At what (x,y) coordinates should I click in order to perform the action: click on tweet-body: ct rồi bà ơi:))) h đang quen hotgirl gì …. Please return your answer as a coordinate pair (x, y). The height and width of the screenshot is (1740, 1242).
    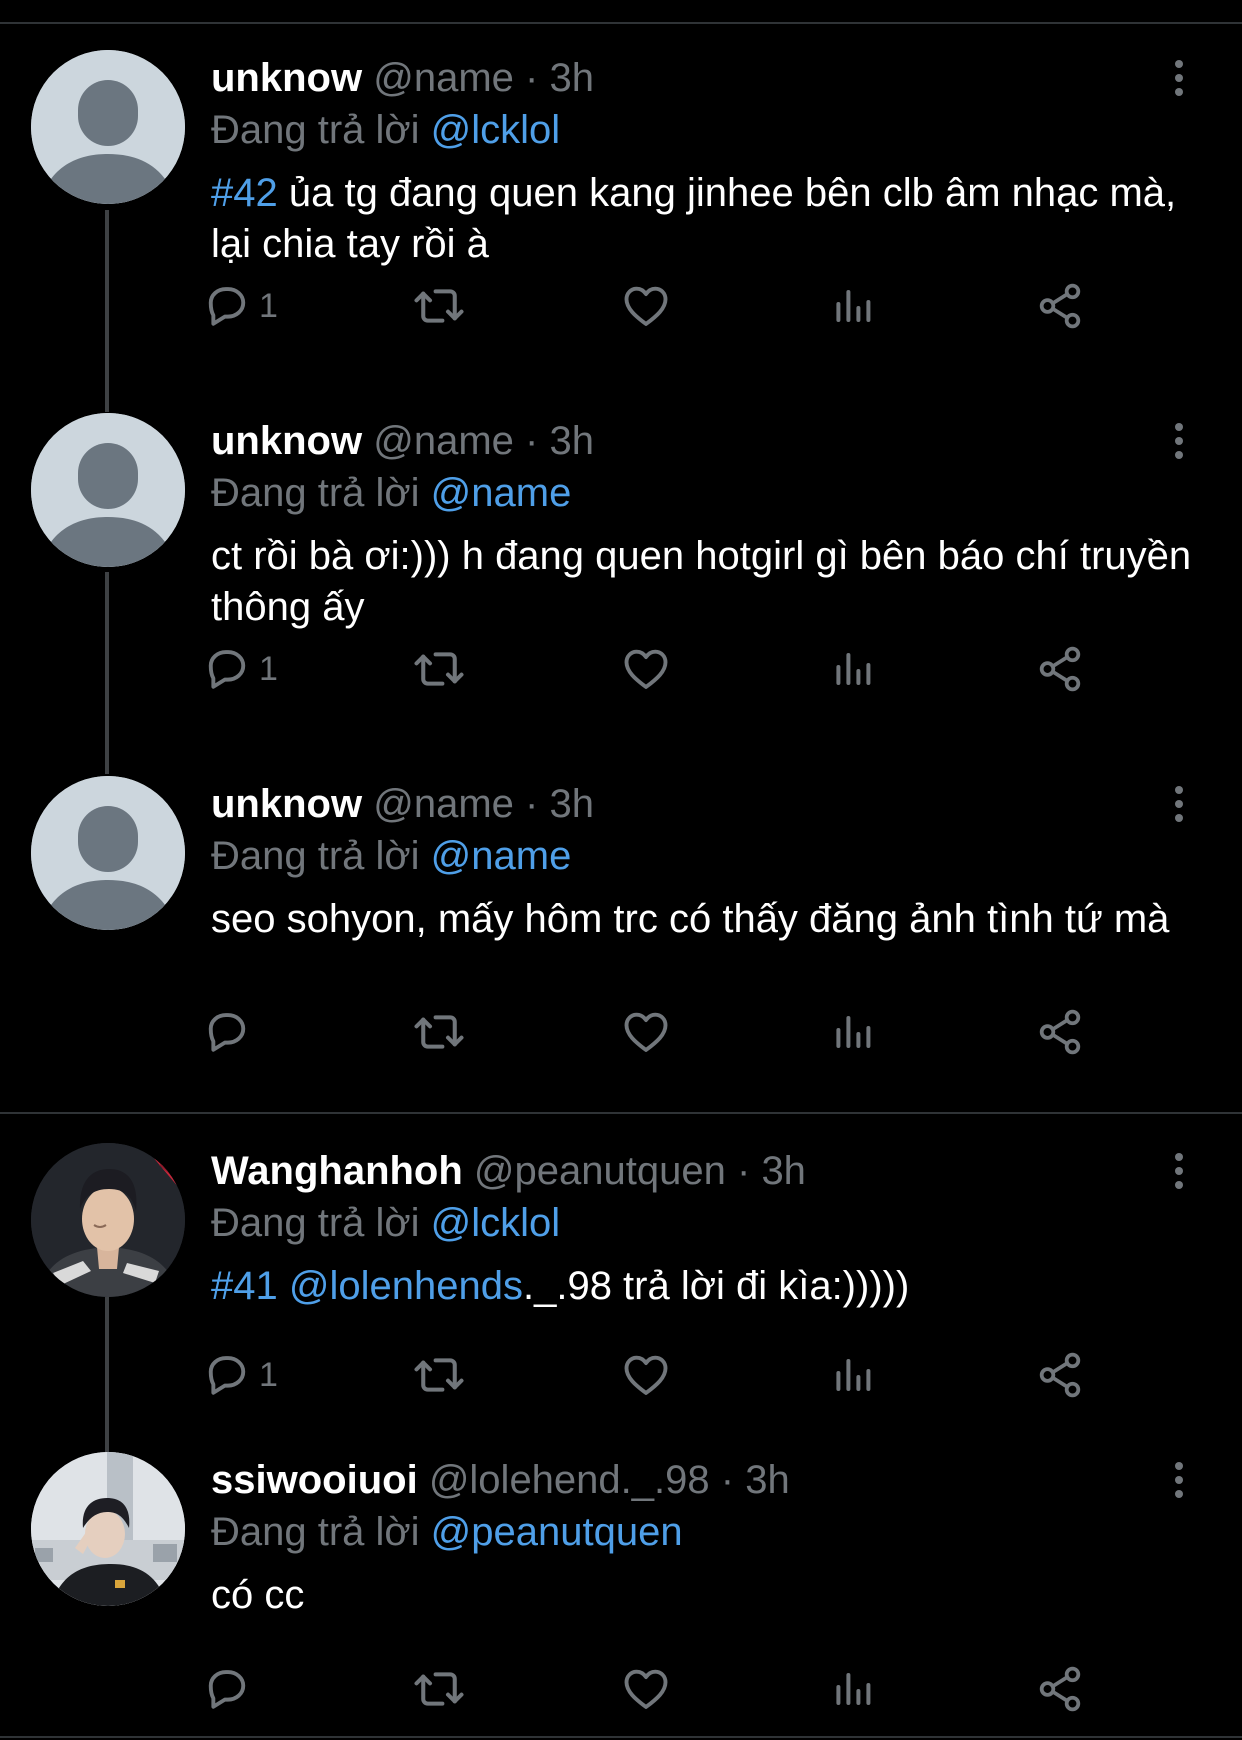
    Looking at the image, I should click on (701, 581).